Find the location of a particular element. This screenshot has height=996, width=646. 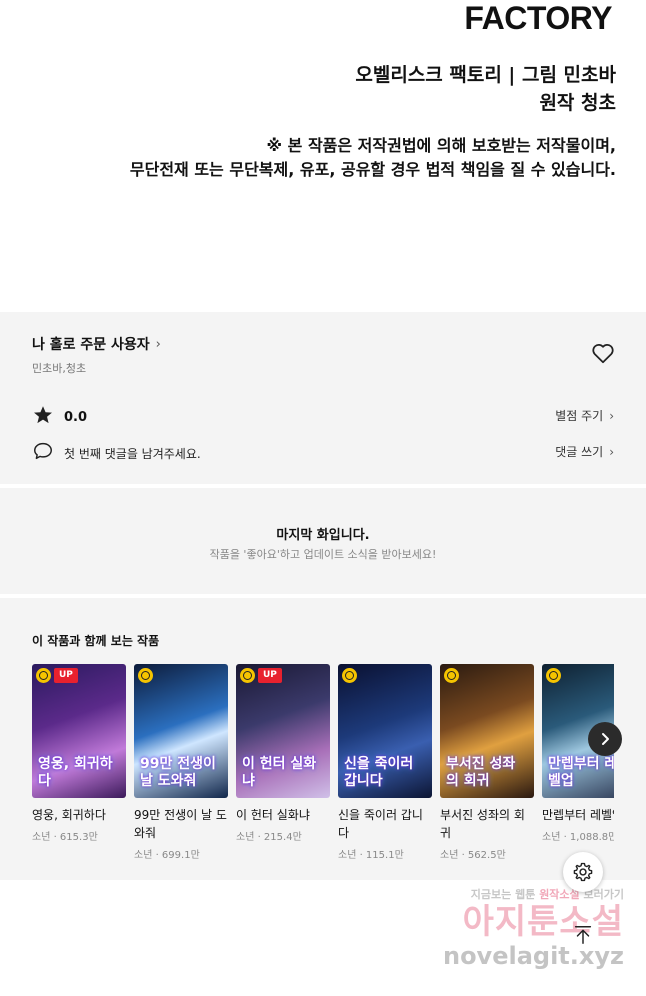

cover-image: 신을 죽이러 갑니다 is located at coordinates (385, 731).